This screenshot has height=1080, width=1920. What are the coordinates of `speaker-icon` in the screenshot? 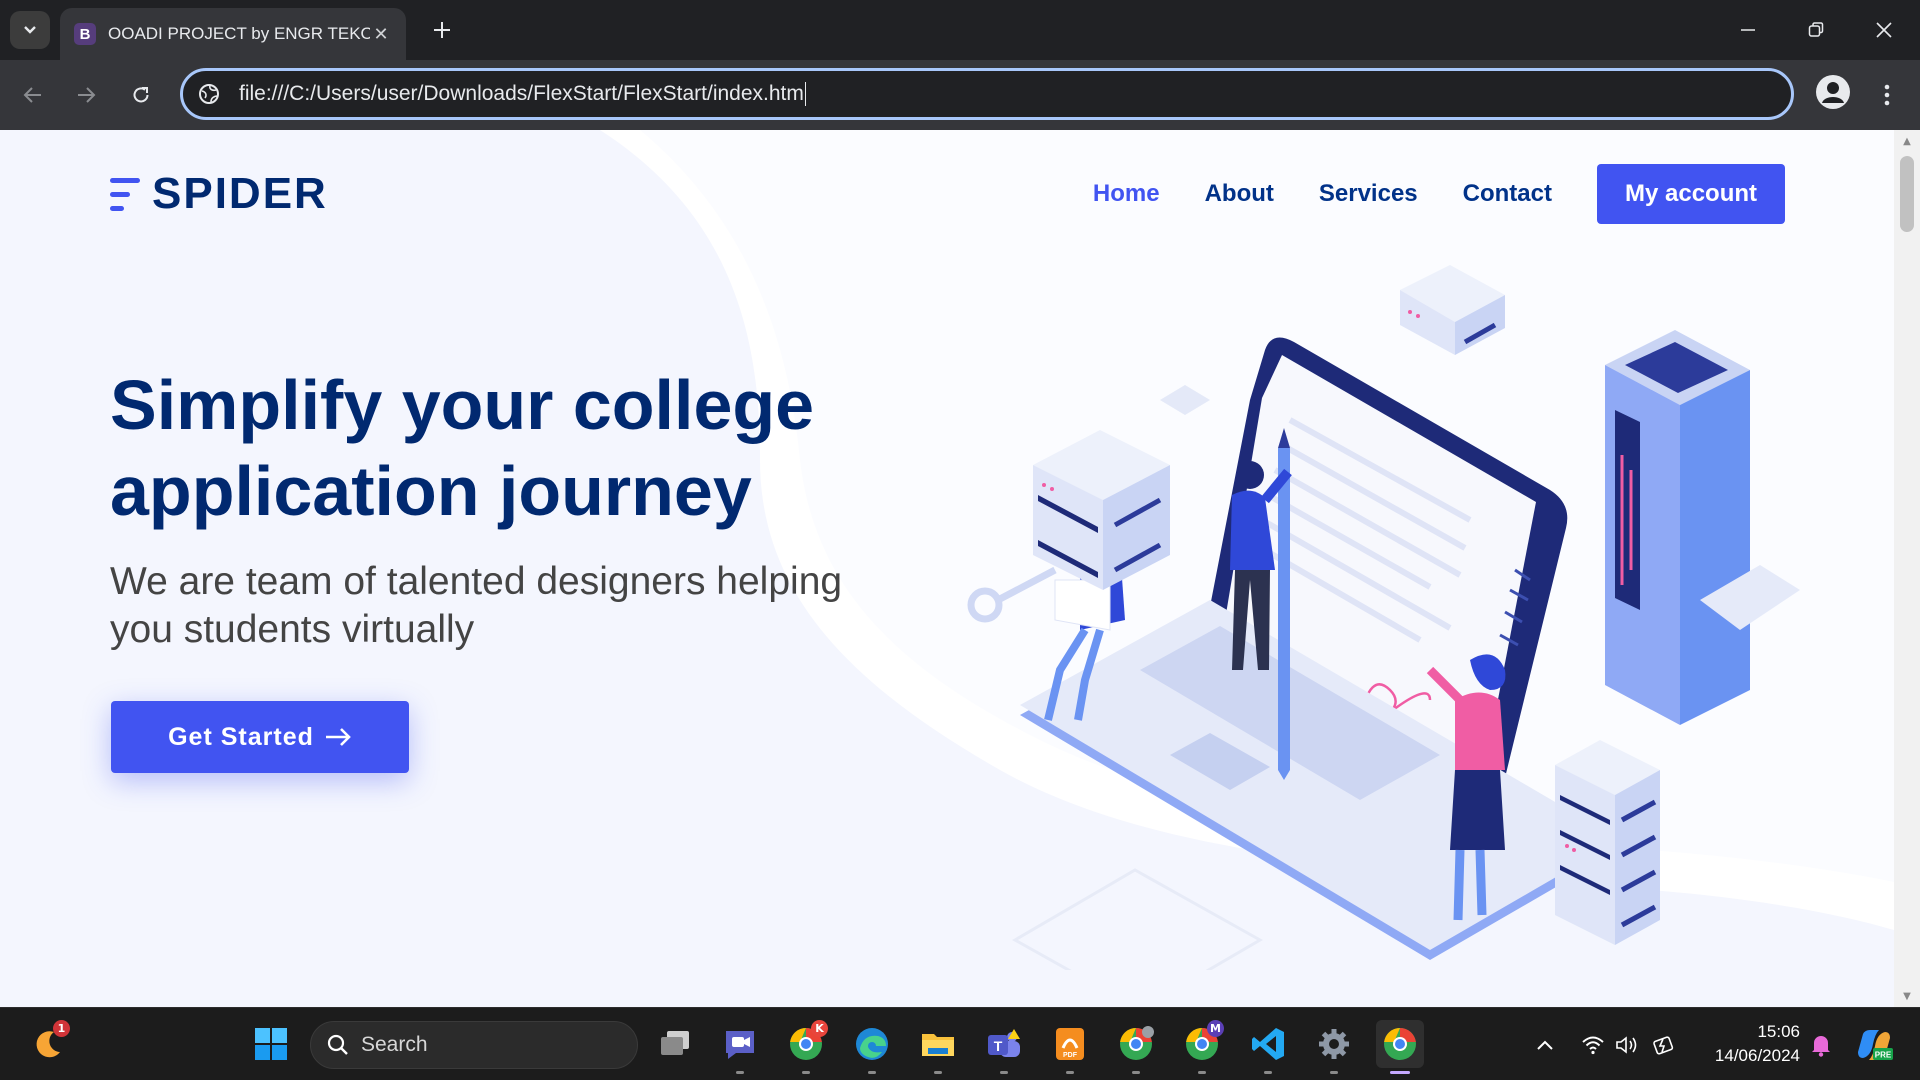 It's located at (1626, 1044).